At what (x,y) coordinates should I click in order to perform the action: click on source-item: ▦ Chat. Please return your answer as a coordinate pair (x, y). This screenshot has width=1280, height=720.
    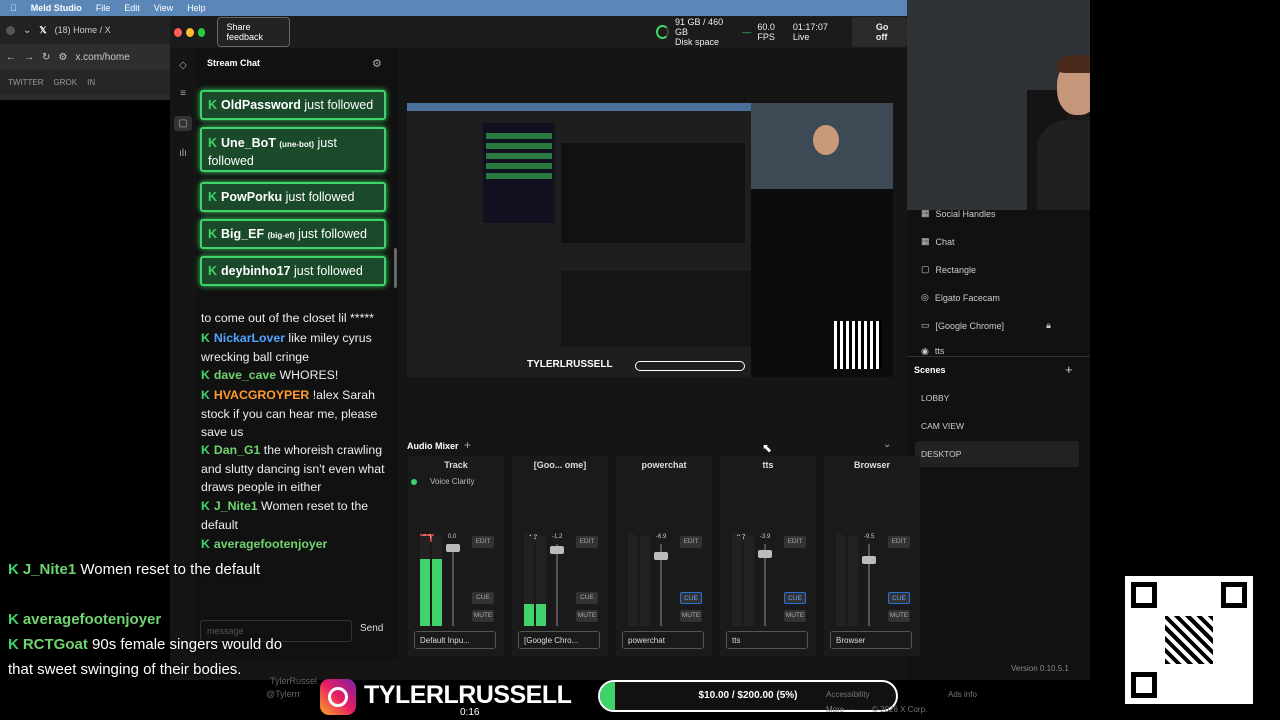
    Looking at the image, I should click on (938, 241).